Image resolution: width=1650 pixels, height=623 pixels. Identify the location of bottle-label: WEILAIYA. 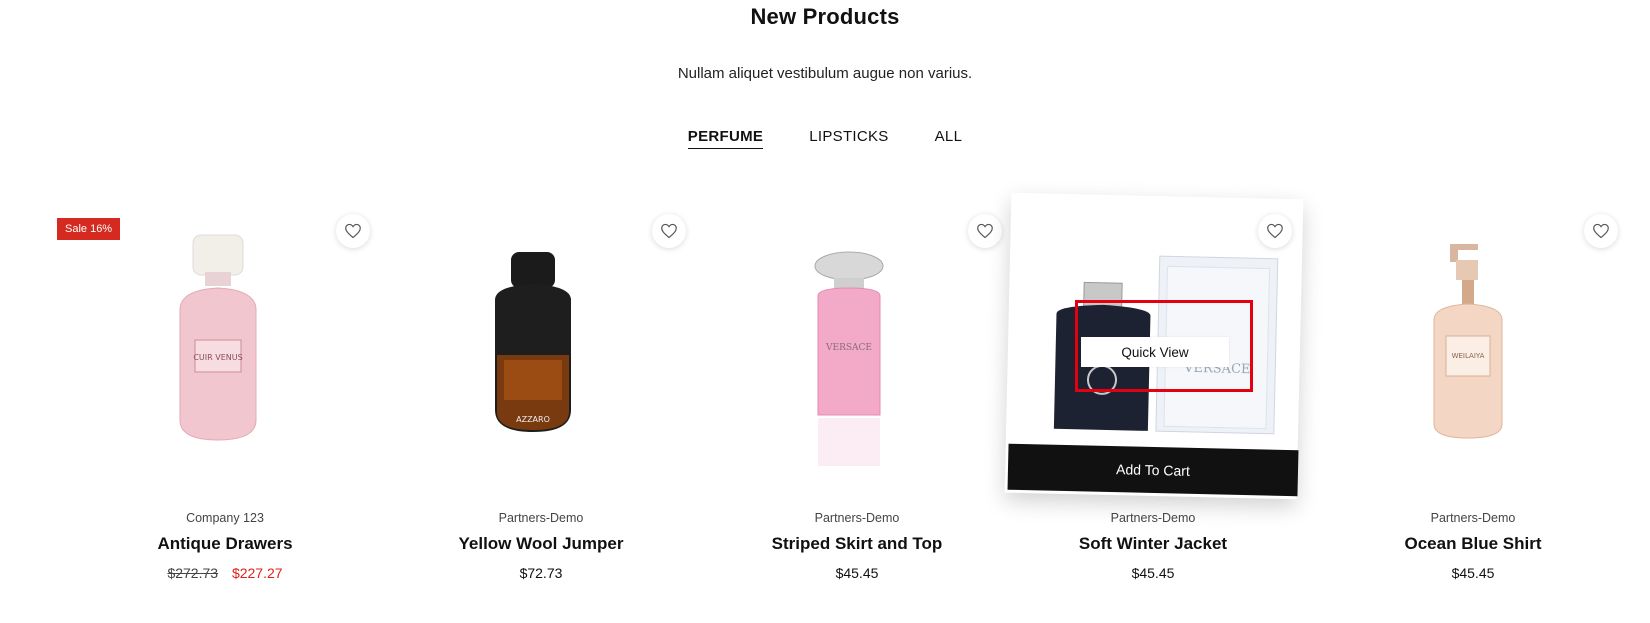
(1468, 356).